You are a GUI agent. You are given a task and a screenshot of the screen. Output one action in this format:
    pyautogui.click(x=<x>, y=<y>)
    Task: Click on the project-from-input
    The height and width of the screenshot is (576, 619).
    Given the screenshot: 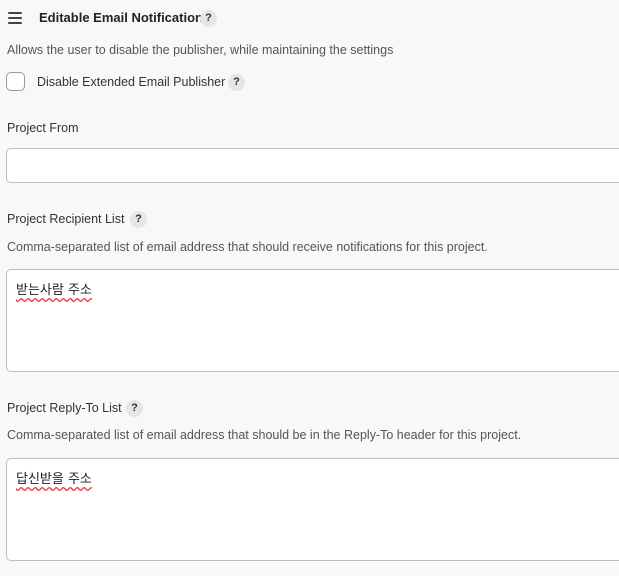 What is the action you would take?
    pyautogui.click(x=312, y=165)
    